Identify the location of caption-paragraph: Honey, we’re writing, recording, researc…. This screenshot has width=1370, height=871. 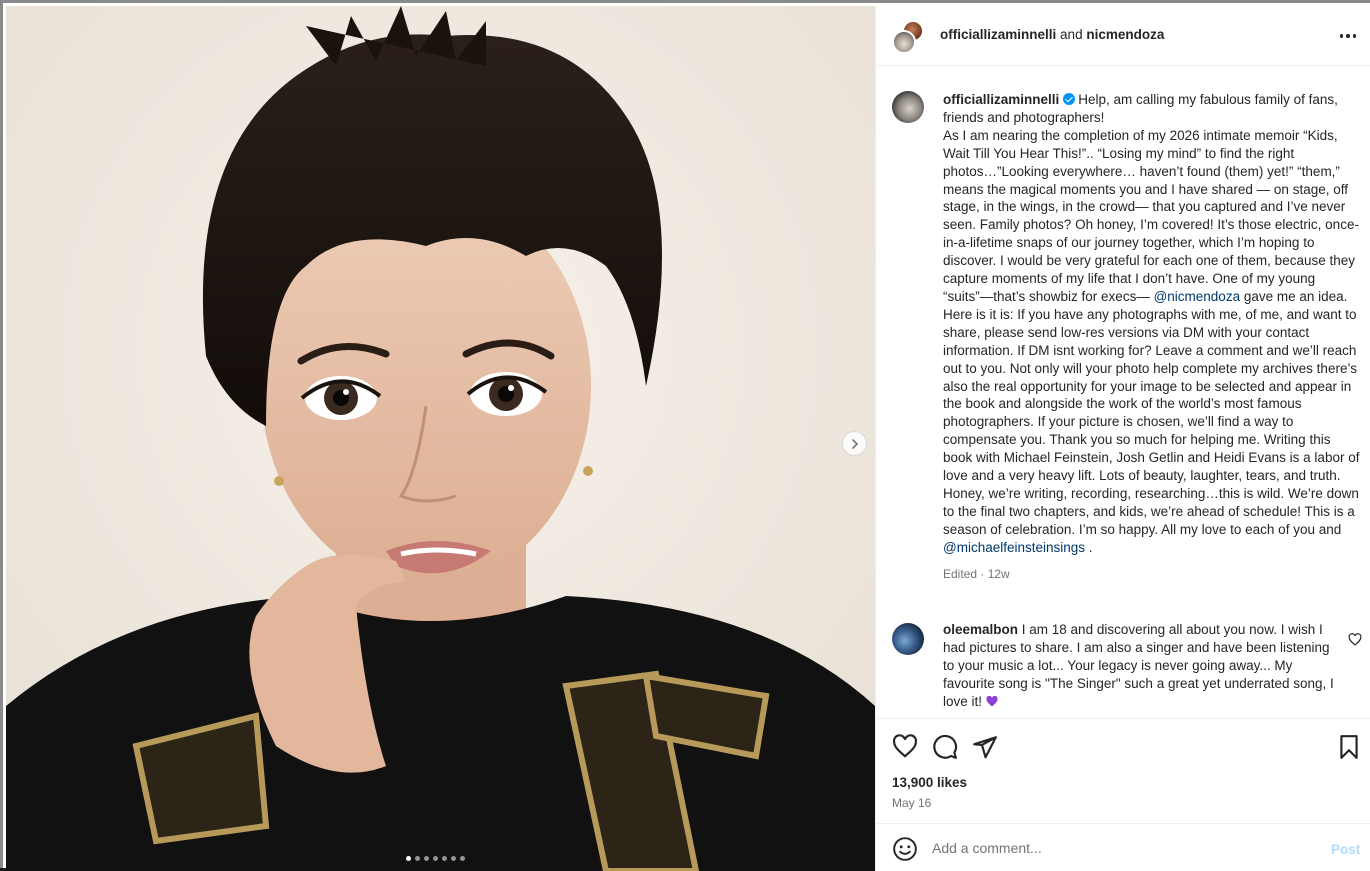
(1151, 511).